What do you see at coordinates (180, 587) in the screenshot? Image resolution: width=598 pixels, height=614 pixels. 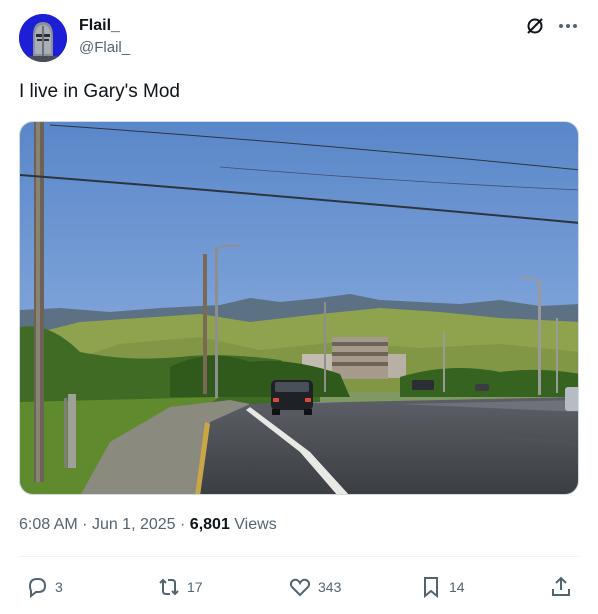 I see `repost-button: 17` at bounding box center [180, 587].